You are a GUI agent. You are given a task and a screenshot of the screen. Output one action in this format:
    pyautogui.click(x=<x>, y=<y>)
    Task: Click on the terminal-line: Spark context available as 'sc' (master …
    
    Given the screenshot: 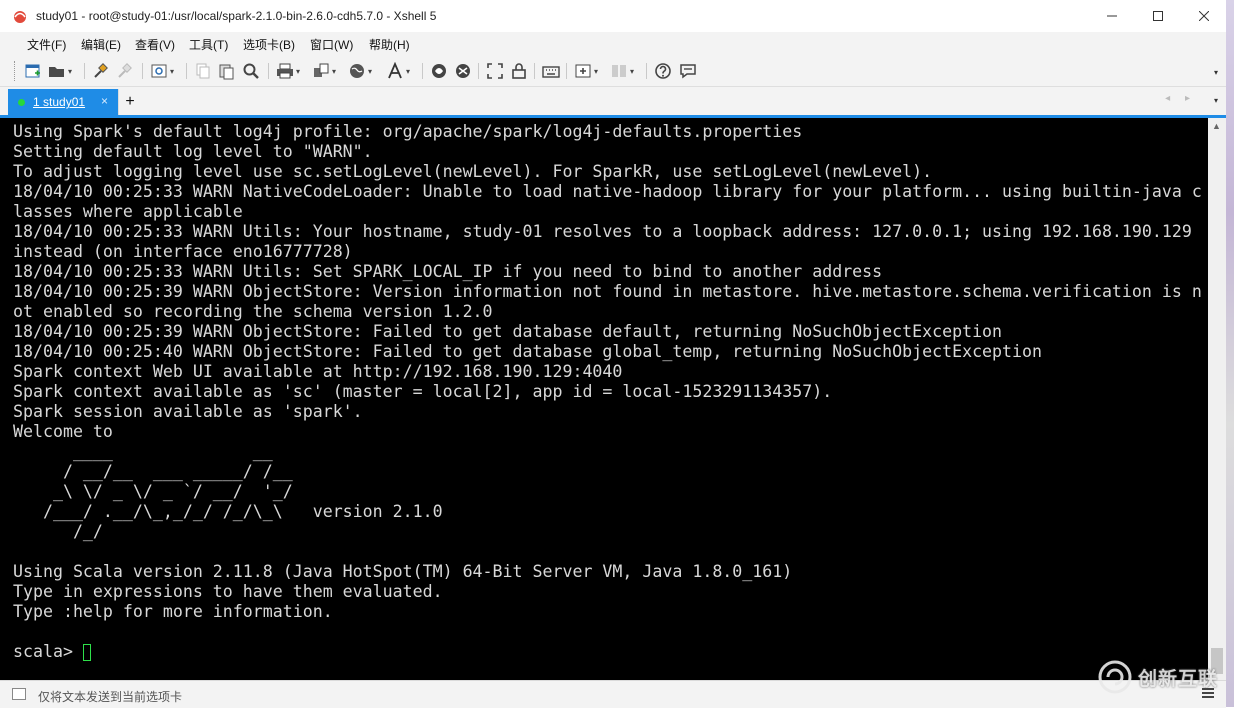 What is the action you would take?
    pyautogui.click(x=423, y=391)
    